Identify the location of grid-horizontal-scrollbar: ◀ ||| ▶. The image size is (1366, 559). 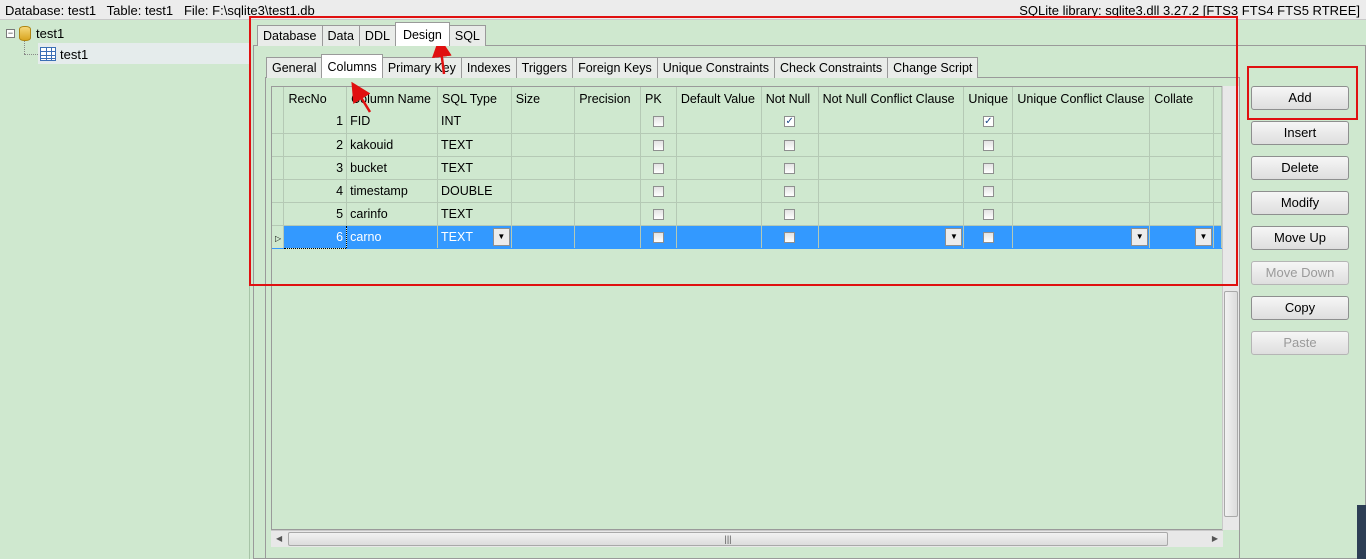
(747, 538).